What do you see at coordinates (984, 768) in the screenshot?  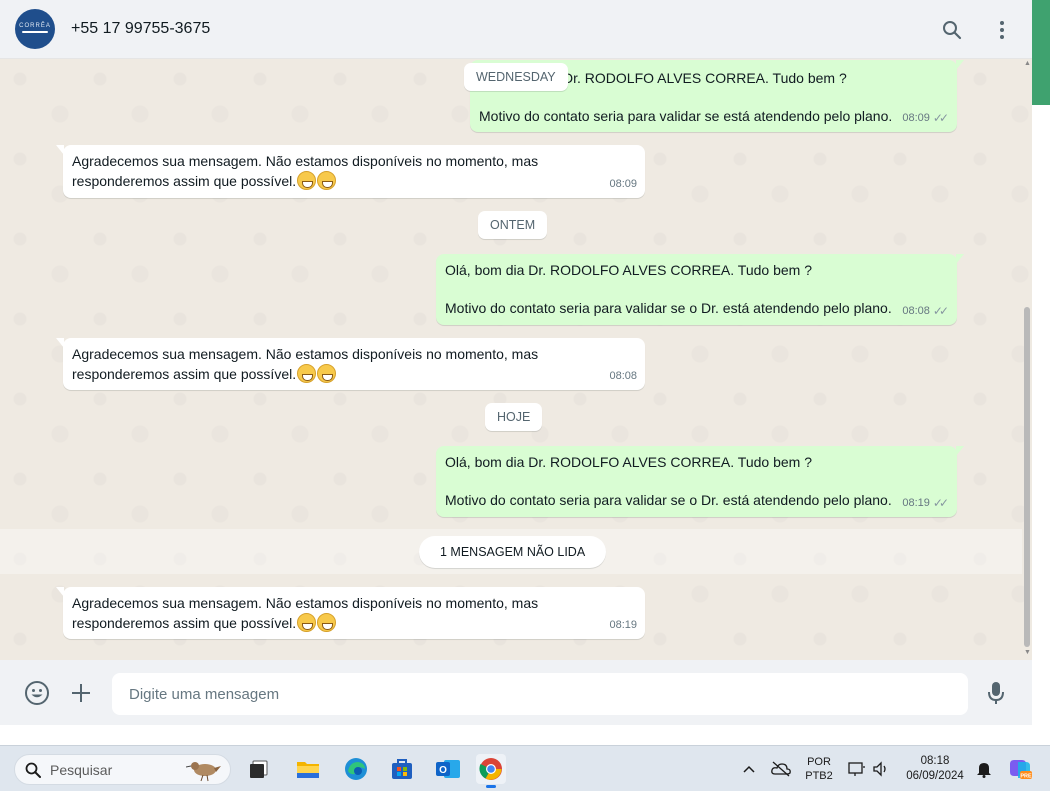 I see `notification-bell-icon` at bounding box center [984, 768].